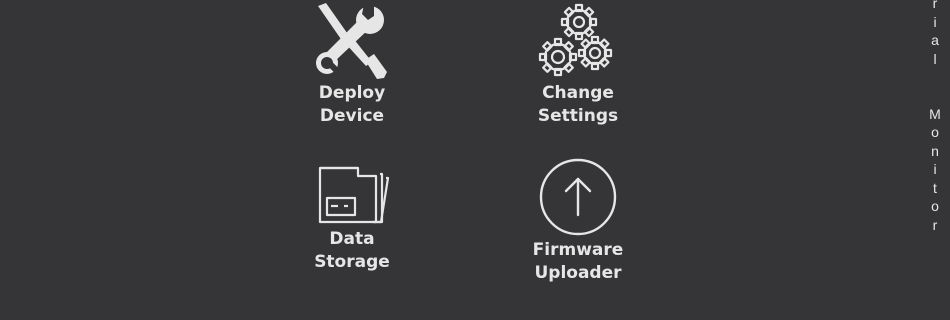 The height and width of the screenshot is (320, 950). What do you see at coordinates (578, 104) in the screenshot?
I see `change-settings-label: Change Settings` at bounding box center [578, 104].